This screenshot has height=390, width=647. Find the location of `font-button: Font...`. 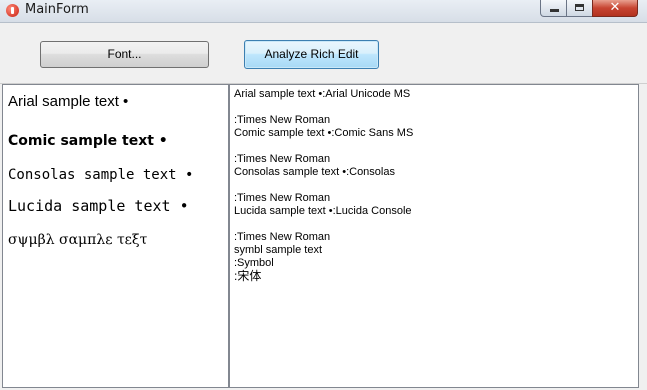

font-button: Font... is located at coordinates (124, 54).